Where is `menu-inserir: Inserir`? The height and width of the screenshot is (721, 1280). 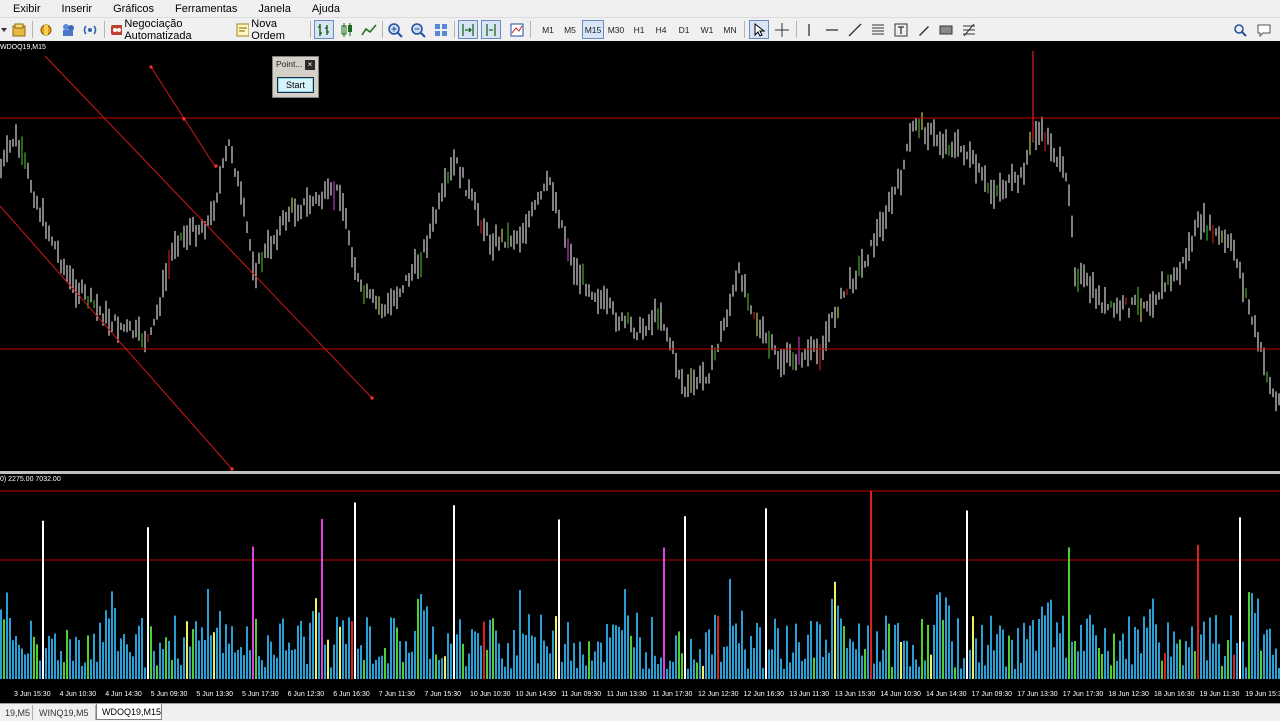 menu-inserir: Inserir is located at coordinates (76, 9).